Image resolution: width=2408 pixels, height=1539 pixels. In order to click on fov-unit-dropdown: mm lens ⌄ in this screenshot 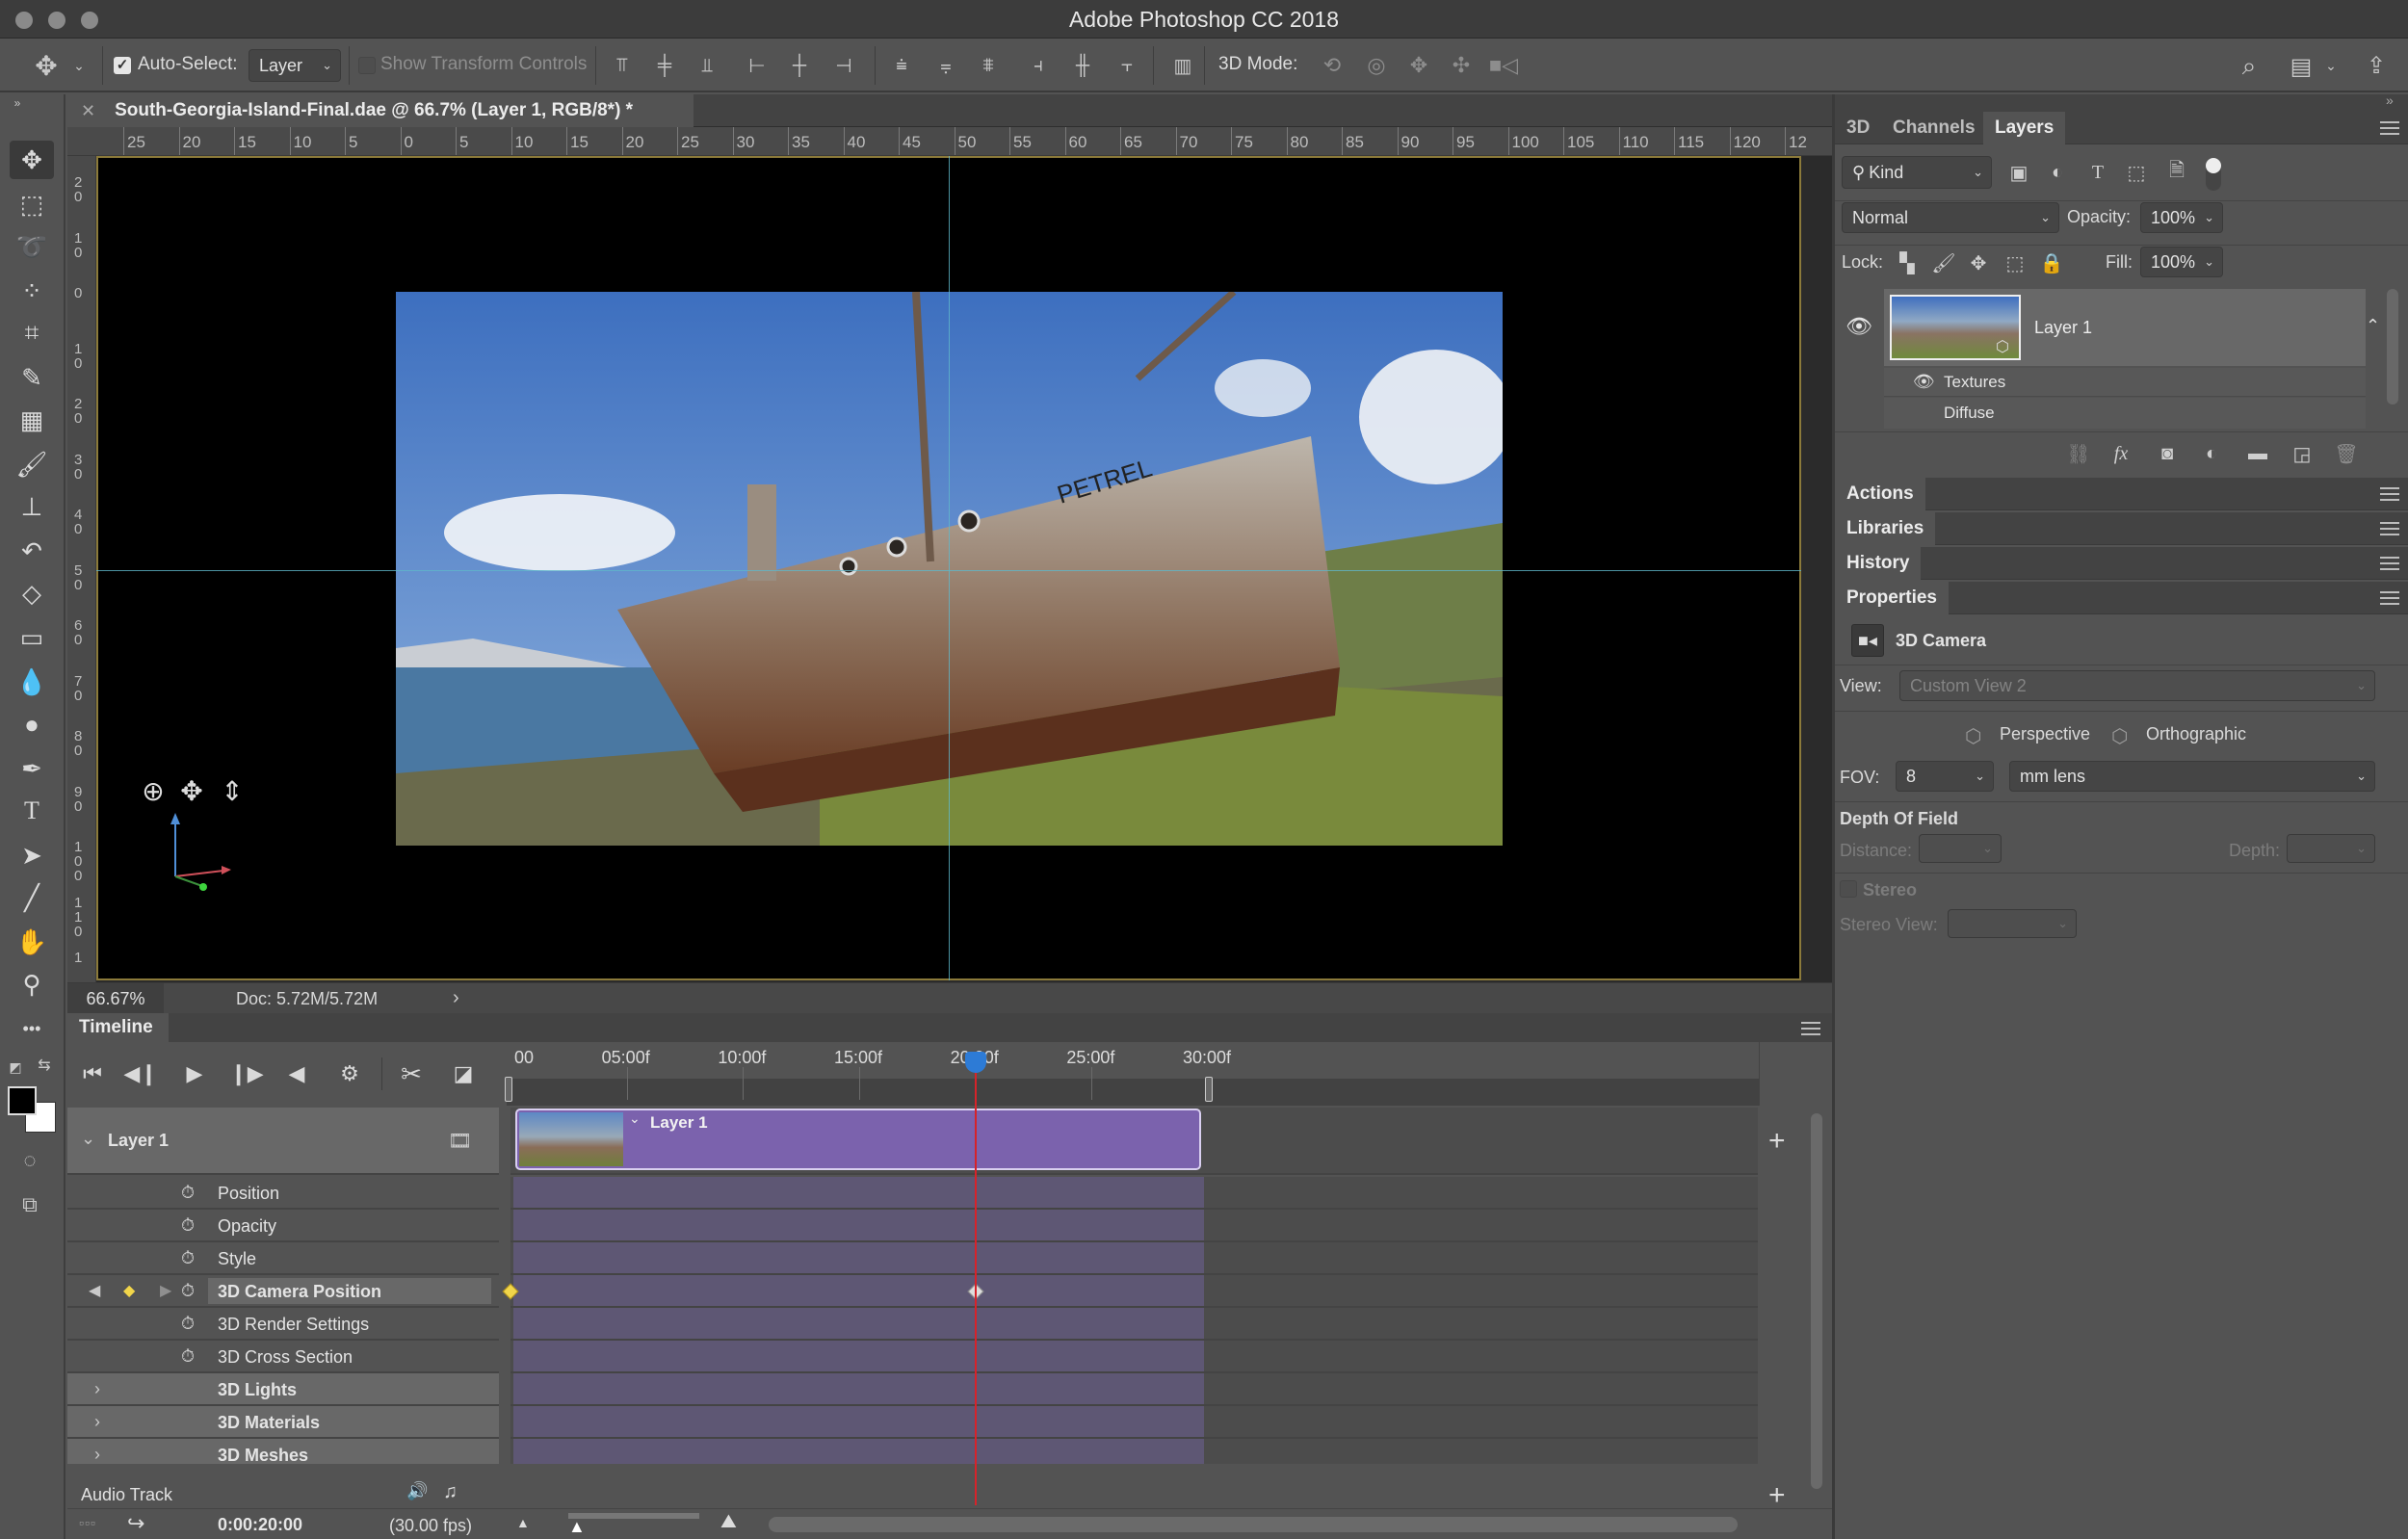, I will do `click(2192, 776)`.